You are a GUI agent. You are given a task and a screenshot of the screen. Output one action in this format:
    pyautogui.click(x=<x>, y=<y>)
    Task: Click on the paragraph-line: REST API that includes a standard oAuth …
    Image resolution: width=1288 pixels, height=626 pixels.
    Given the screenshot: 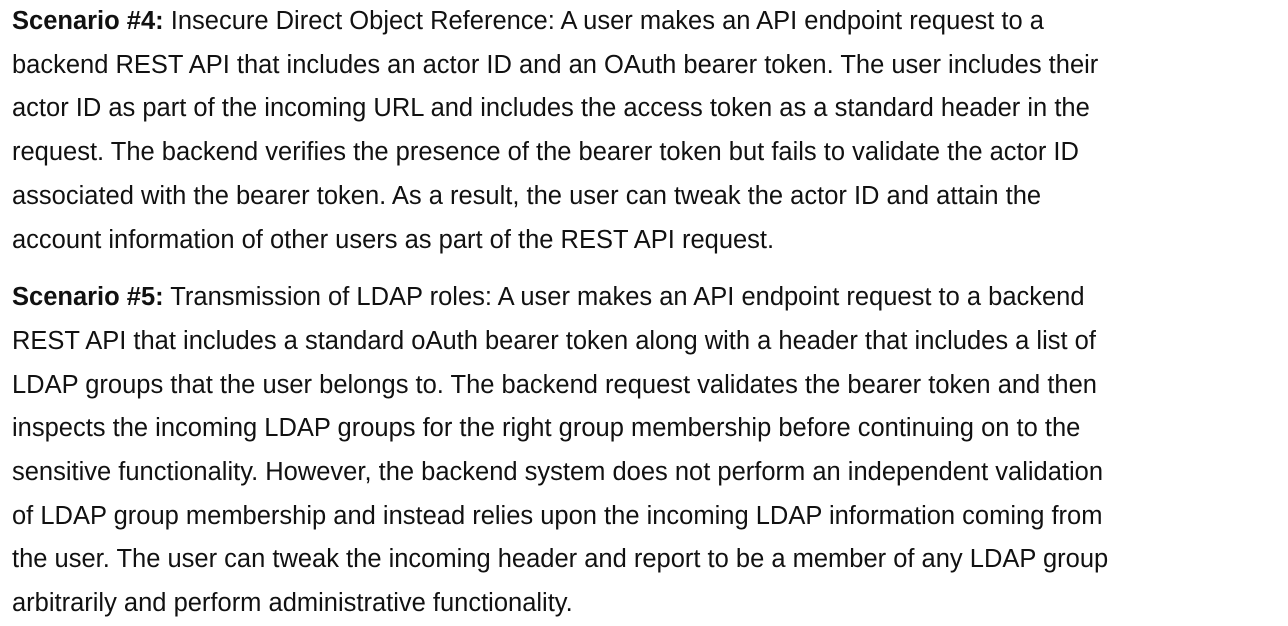 What is the action you would take?
    pyautogui.click(x=554, y=340)
    